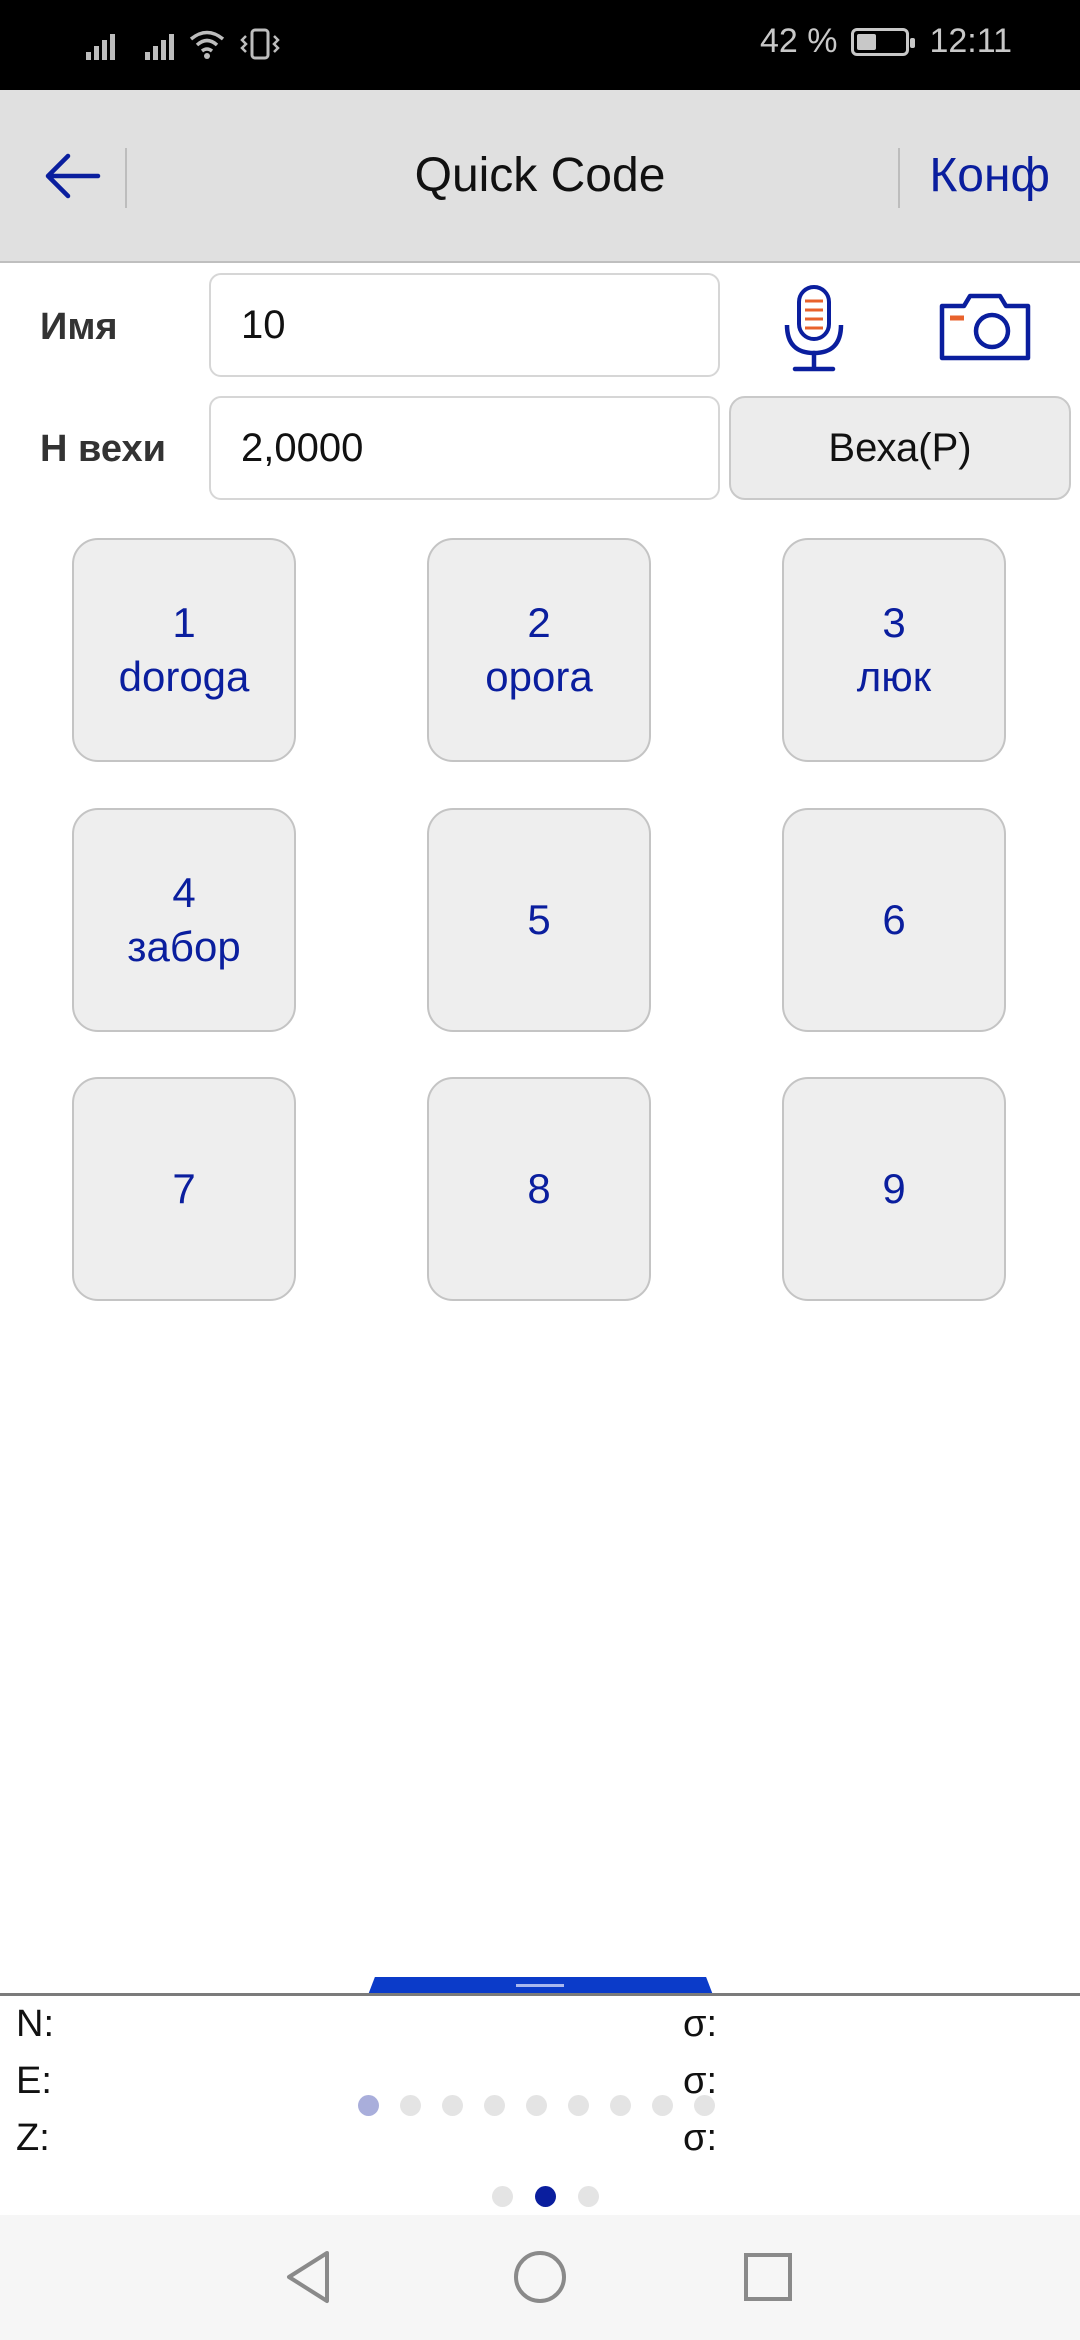 Image resolution: width=1080 pixels, height=2340 pixels. What do you see at coordinates (894, 676) in the screenshot?
I see `code-name: люк` at bounding box center [894, 676].